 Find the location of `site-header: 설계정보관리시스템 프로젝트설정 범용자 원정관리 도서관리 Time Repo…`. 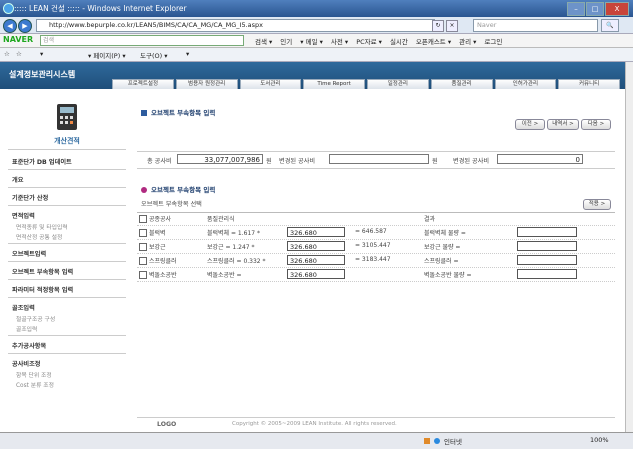

site-header: 설계정보관리시스템 프로젝트설정 범용자 원정관리 도서관리 Time Repo… is located at coordinates (313, 75).